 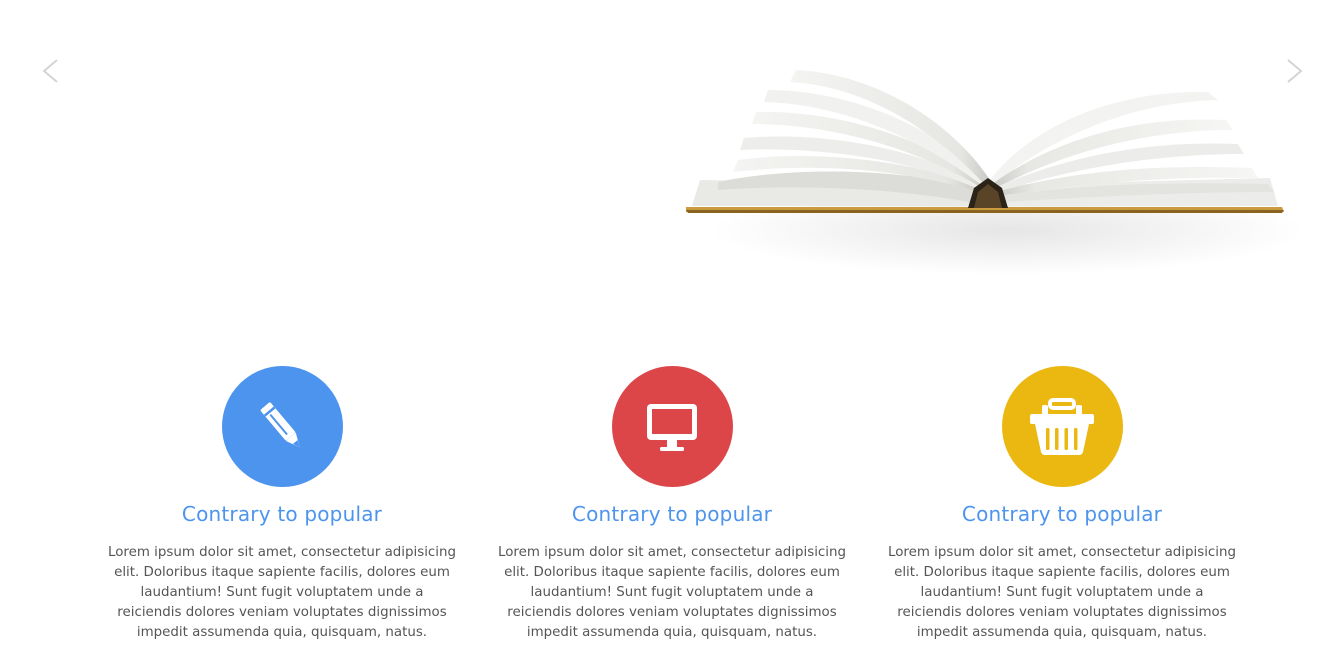 What do you see at coordinates (992, 172) in the screenshot?
I see `open-book-image` at bounding box center [992, 172].